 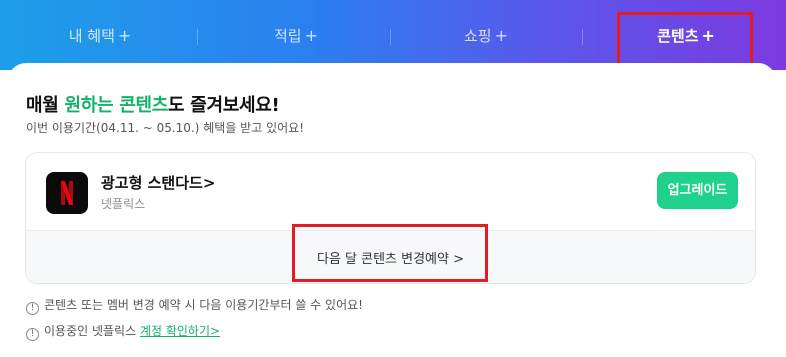 What do you see at coordinates (224, 105) in the screenshot?
I see `title-text: 도 즐겨보세요!` at bounding box center [224, 105].